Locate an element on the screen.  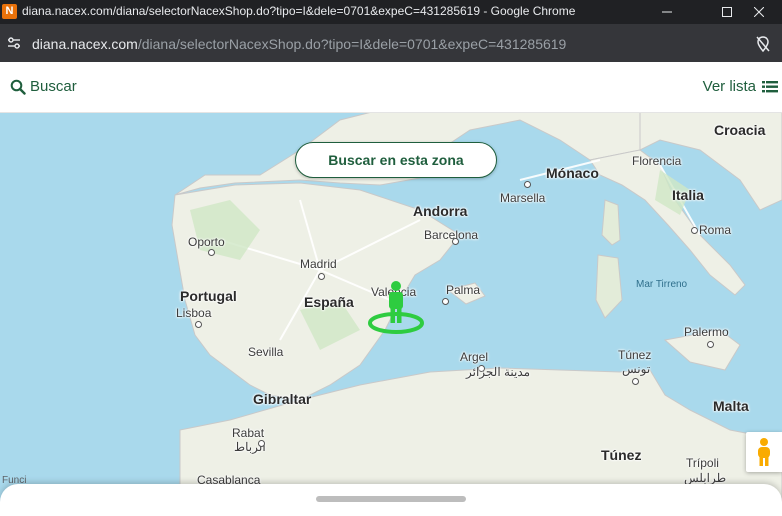
label-mar-tirreno: Mar Tirreno is located at coordinates (662, 284).